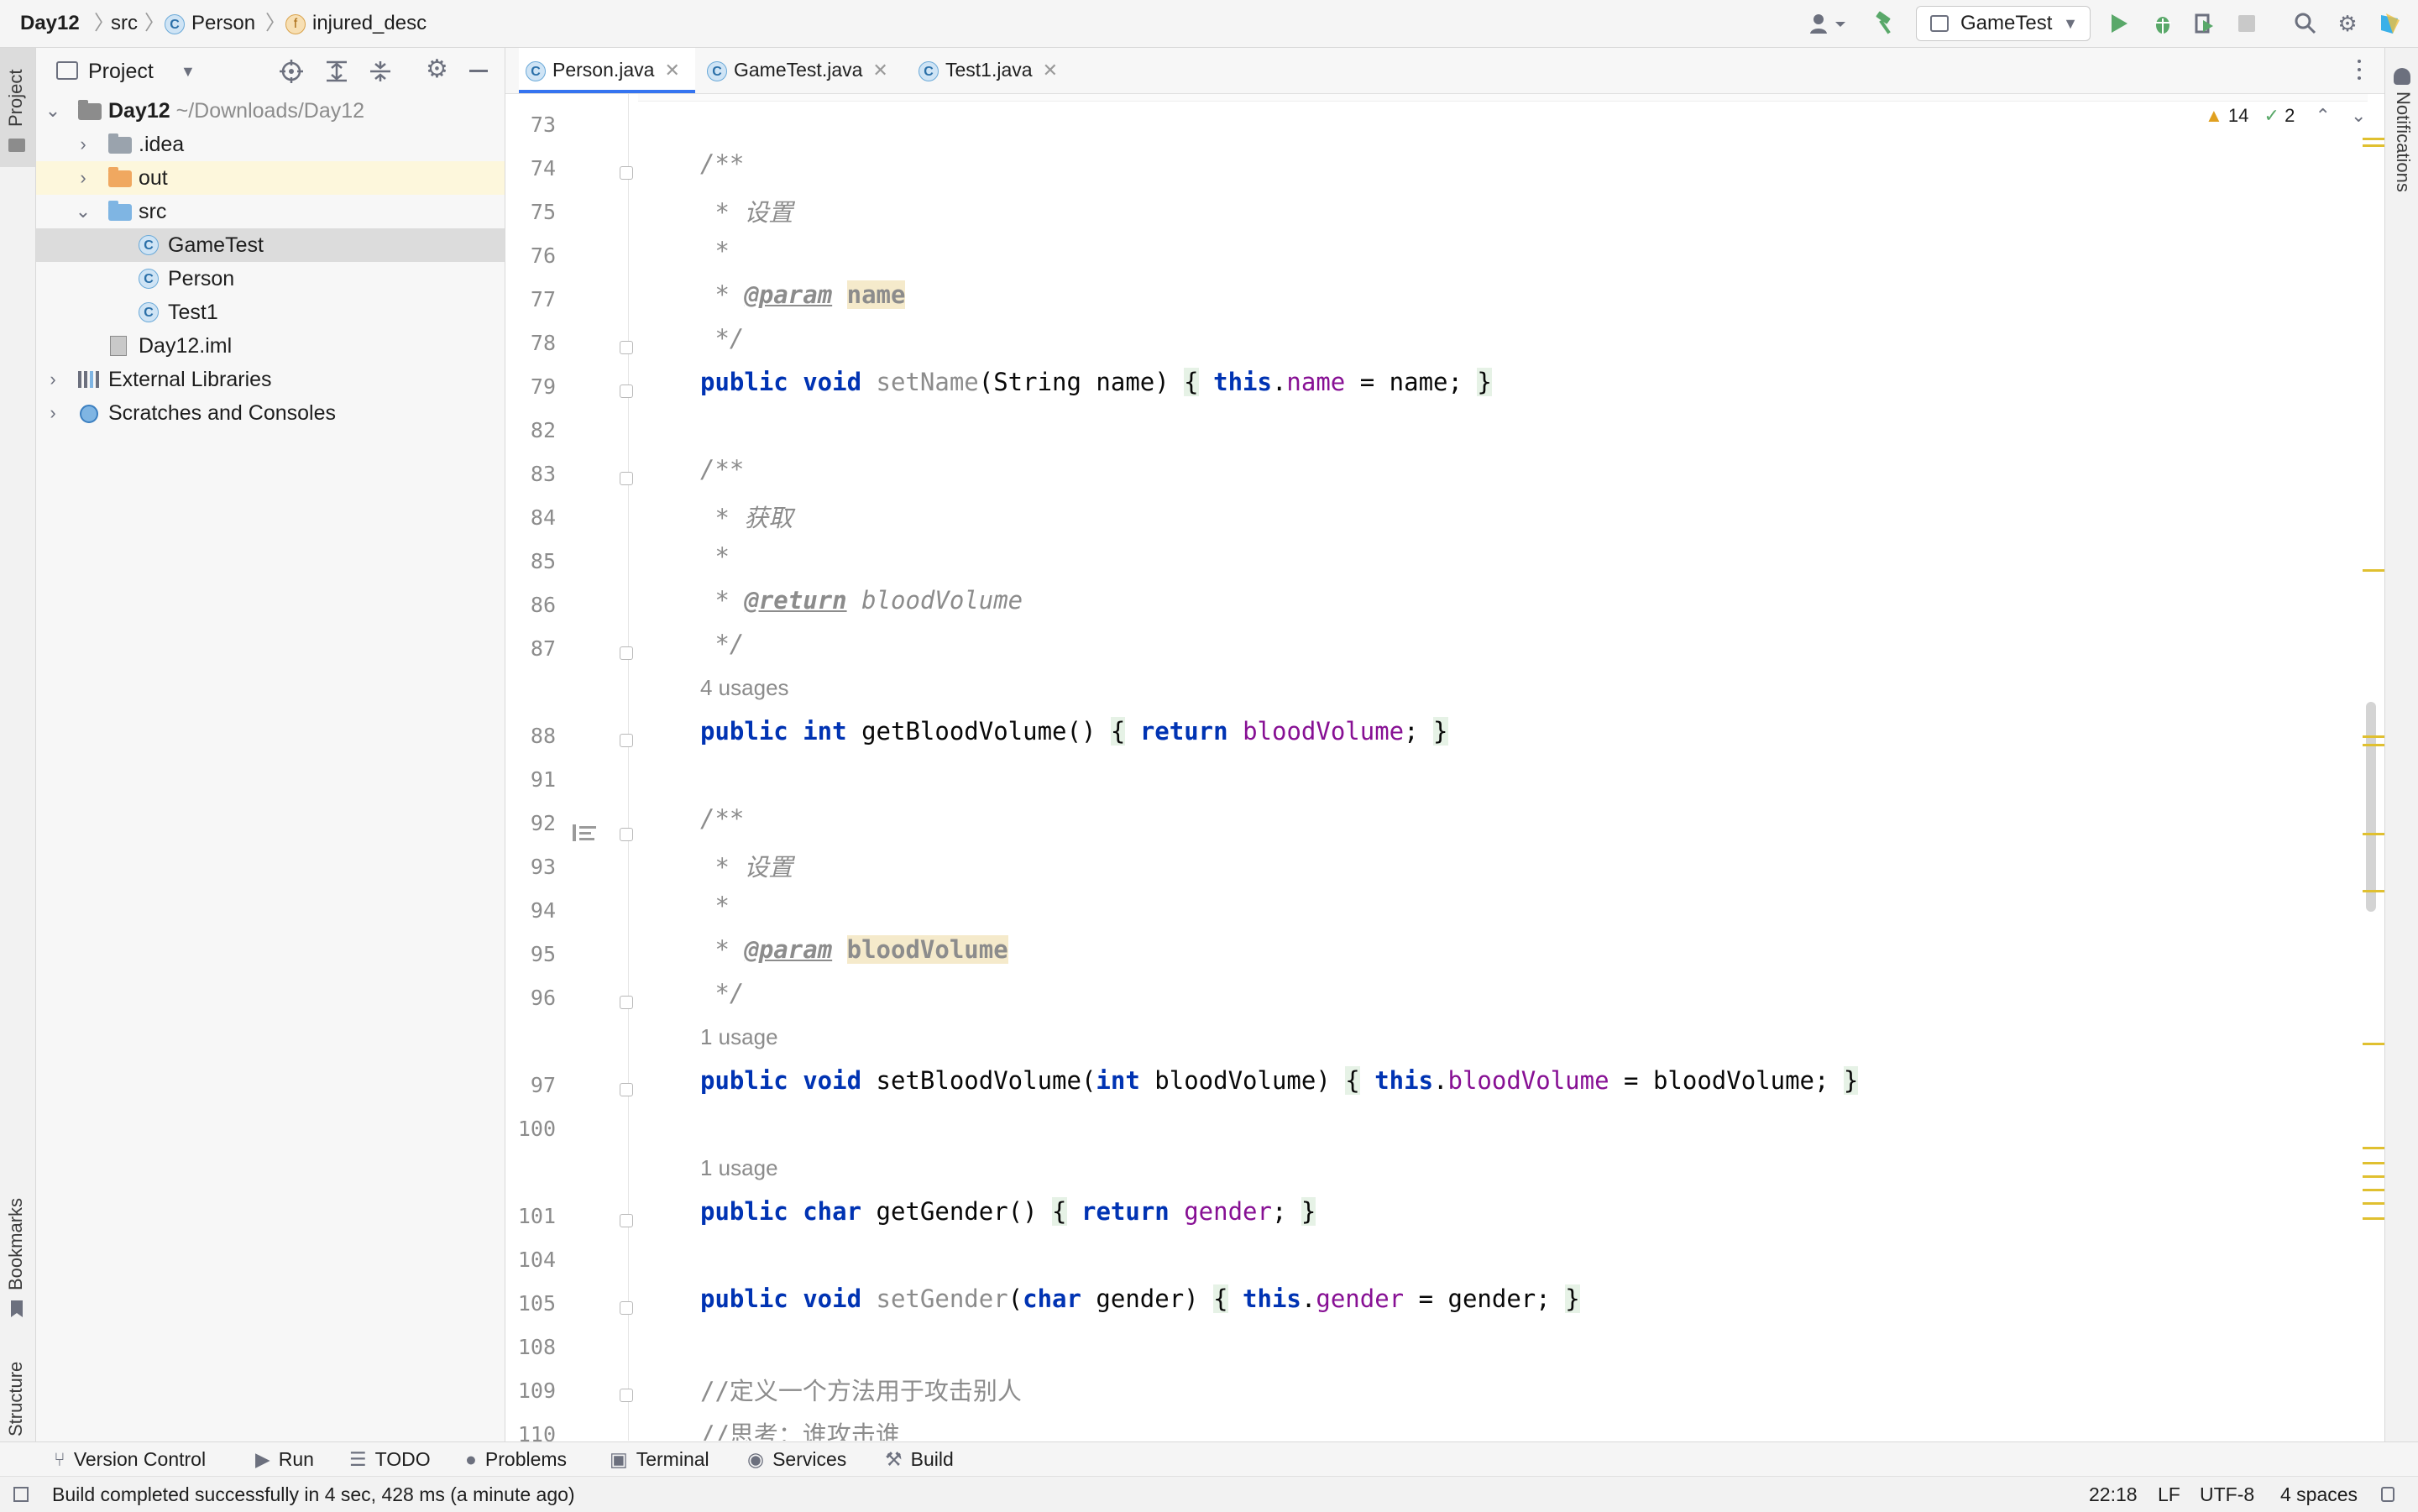 Image resolution: width=2418 pixels, height=1512 pixels. Describe the element at coordinates (17, 1231) in the screenshot. I see `bookmarks-tool-window-button: Bookmarks` at that location.